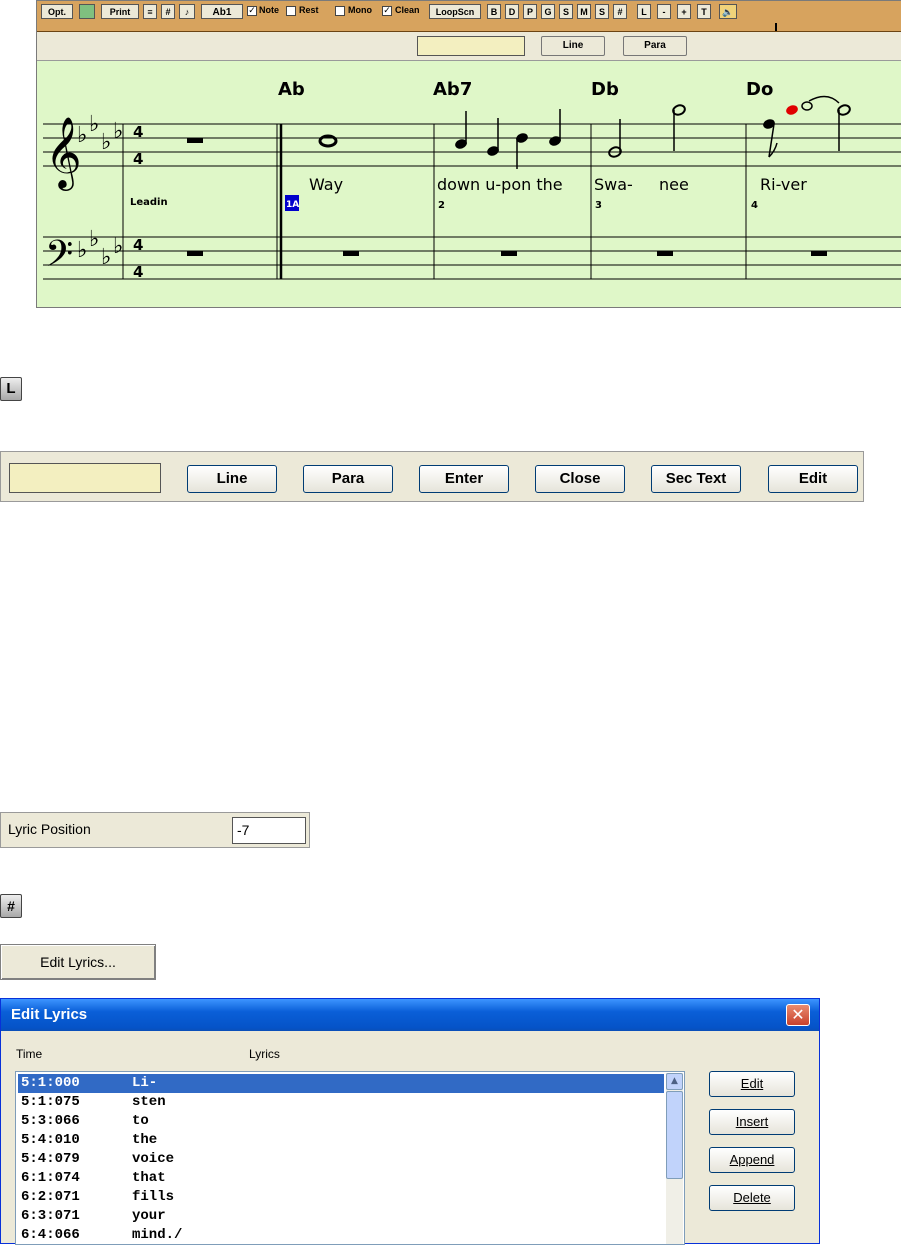 This screenshot has height=1245, width=901. What do you see at coordinates (341, 1178) in the screenshot?
I see `lyric-row: 6:1:074 that` at bounding box center [341, 1178].